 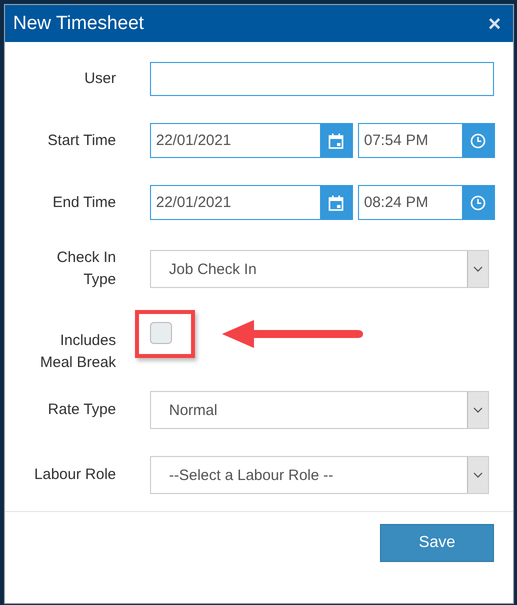 I want to click on checkbox, so click(x=161, y=333).